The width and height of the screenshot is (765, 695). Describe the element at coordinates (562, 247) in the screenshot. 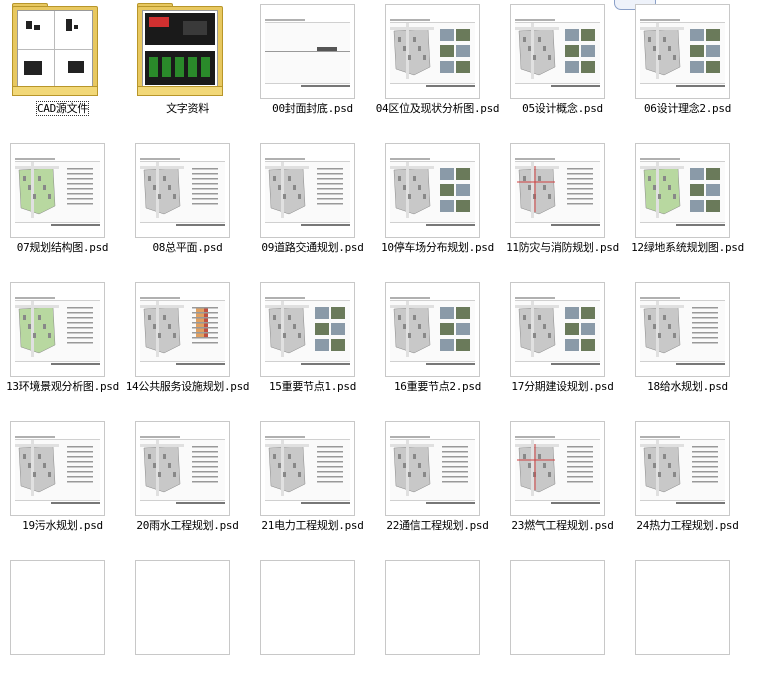

I see `file-name-label: 11防灾与消防规划.psd` at that location.